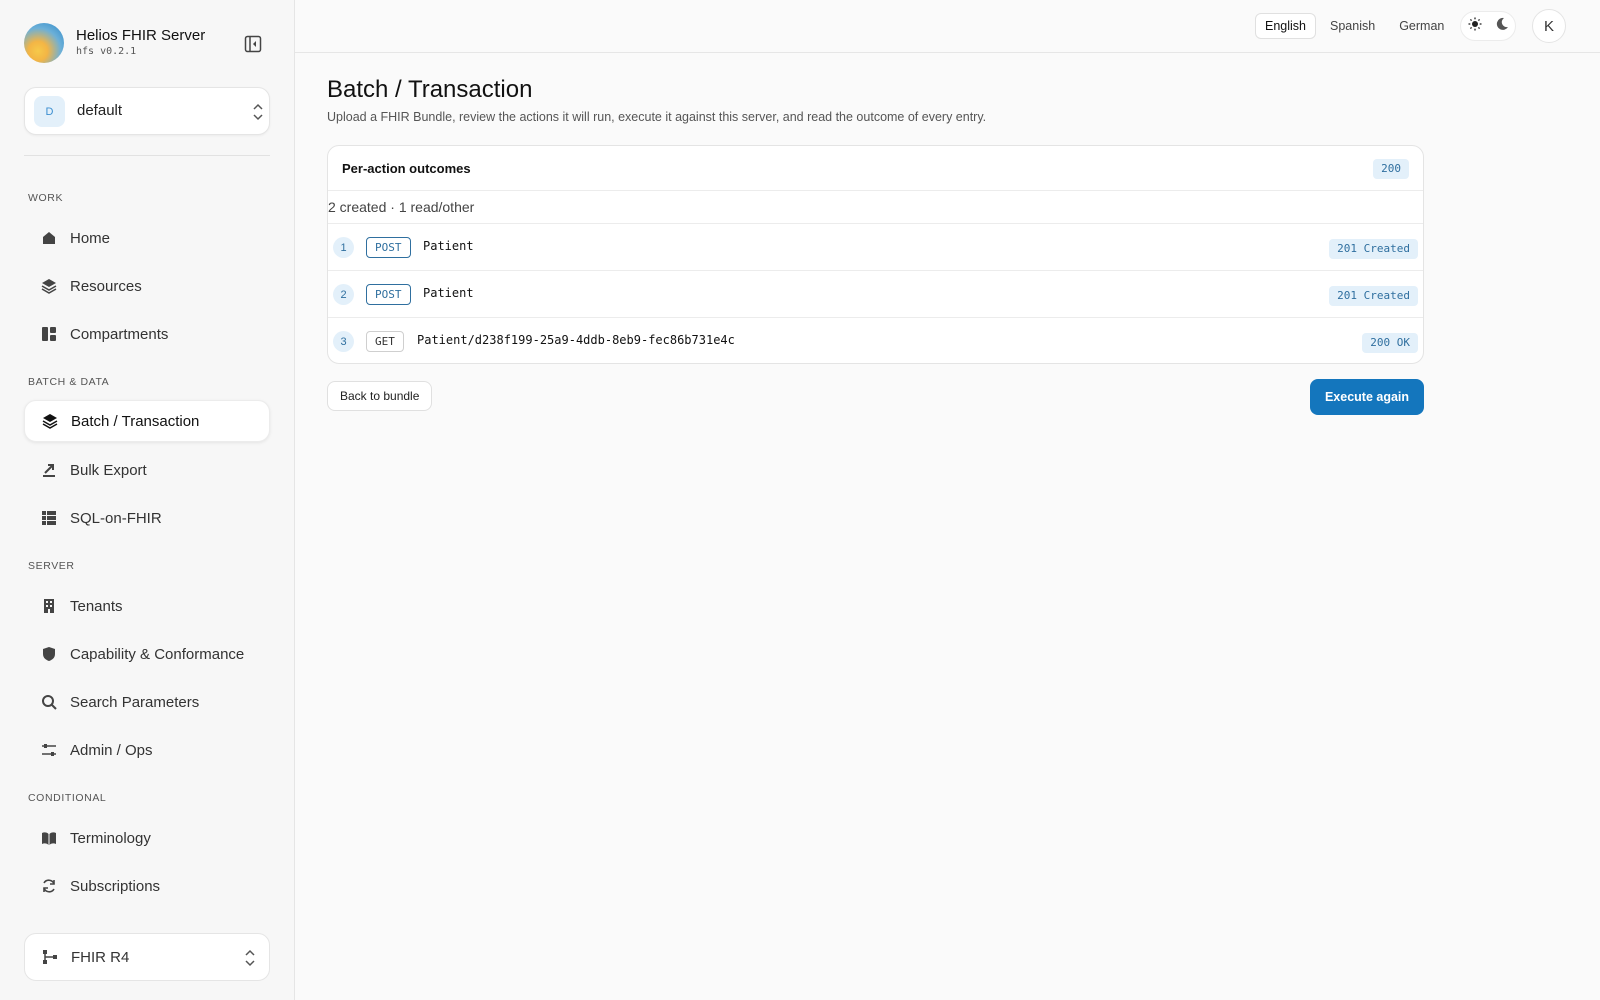 The width and height of the screenshot is (1600, 1000). What do you see at coordinates (875, 247) in the screenshot?
I see `table-row: 1 POST Patient 201 Created` at bounding box center [875, 247].